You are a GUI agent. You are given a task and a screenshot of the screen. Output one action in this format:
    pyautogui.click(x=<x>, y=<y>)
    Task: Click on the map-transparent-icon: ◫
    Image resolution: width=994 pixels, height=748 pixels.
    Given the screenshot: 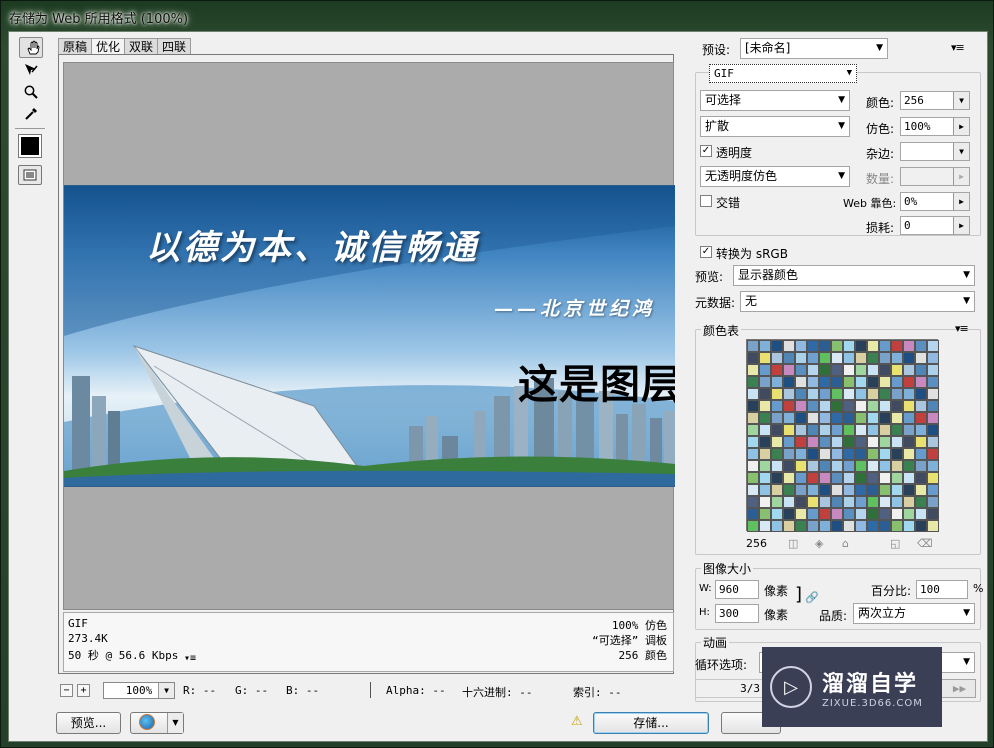 What is the action you would take?
    pyautogui.click(x=793, y=543)
    